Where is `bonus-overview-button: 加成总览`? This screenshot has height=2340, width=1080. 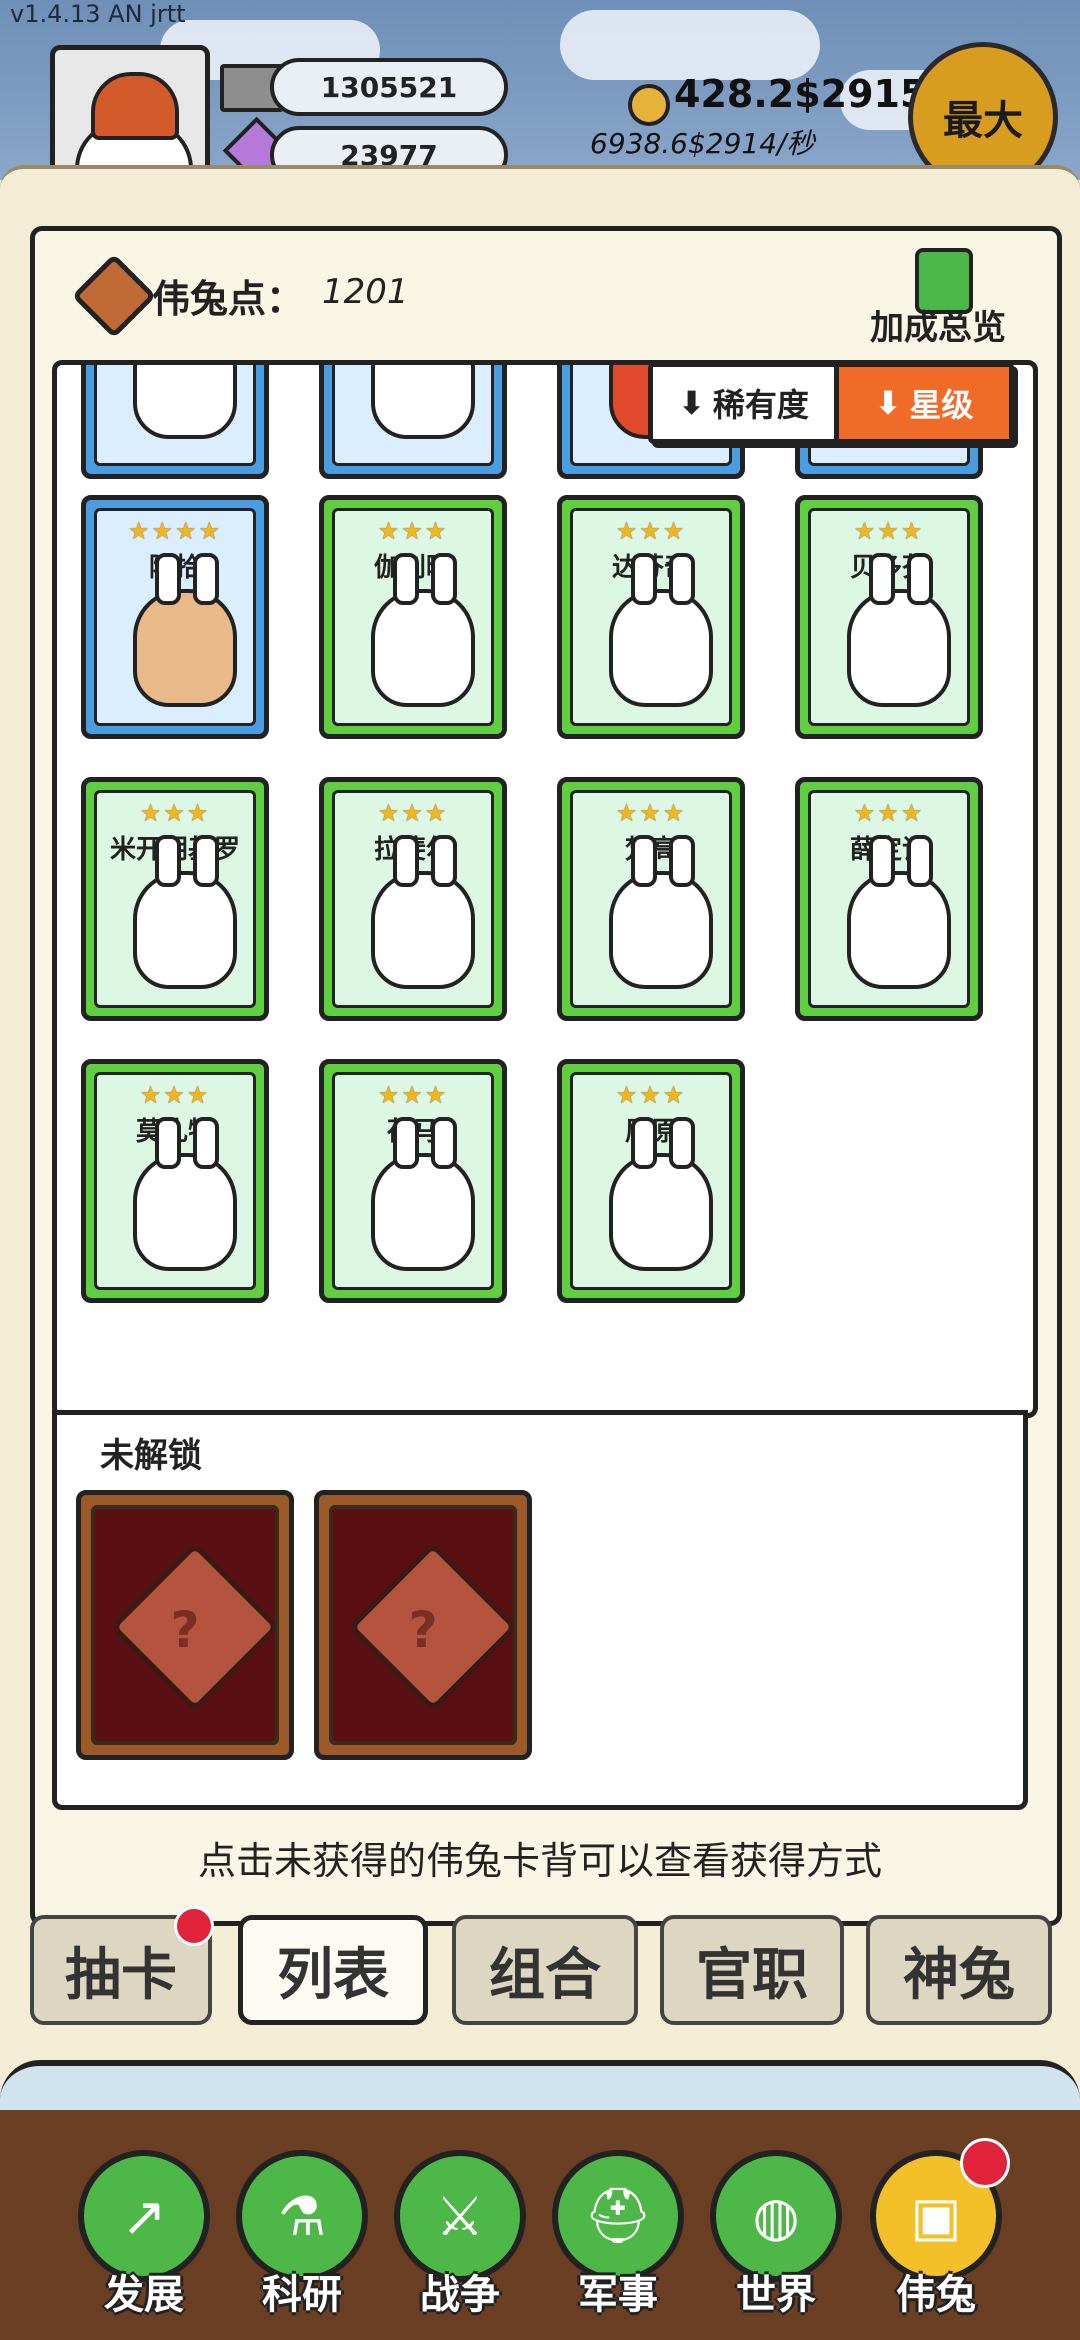 bonus-overview-button: 加成总览 is located at coordinates (938, 324).